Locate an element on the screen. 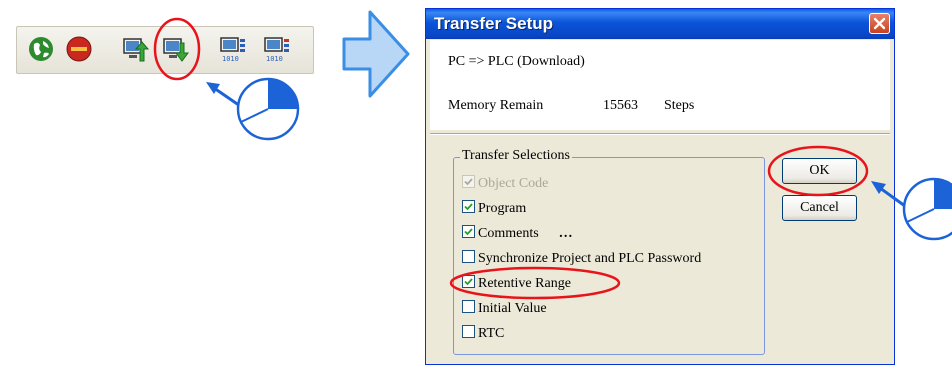 The image size is (952, 365). option-program: Program is located at coordinates (494, 209).